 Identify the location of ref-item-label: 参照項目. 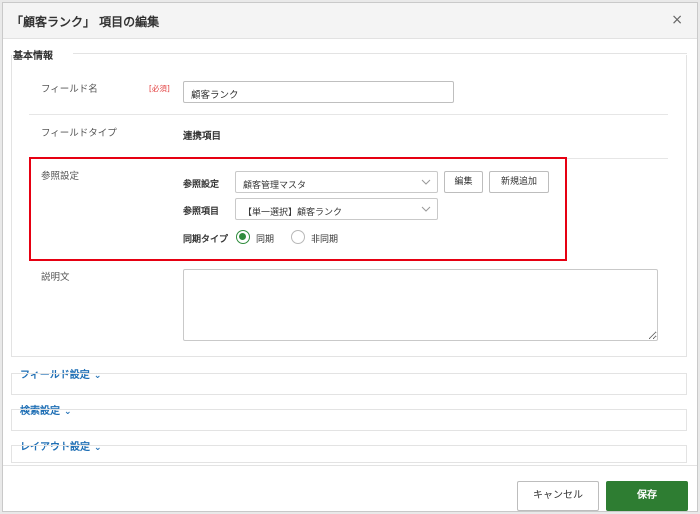
(201, 212).